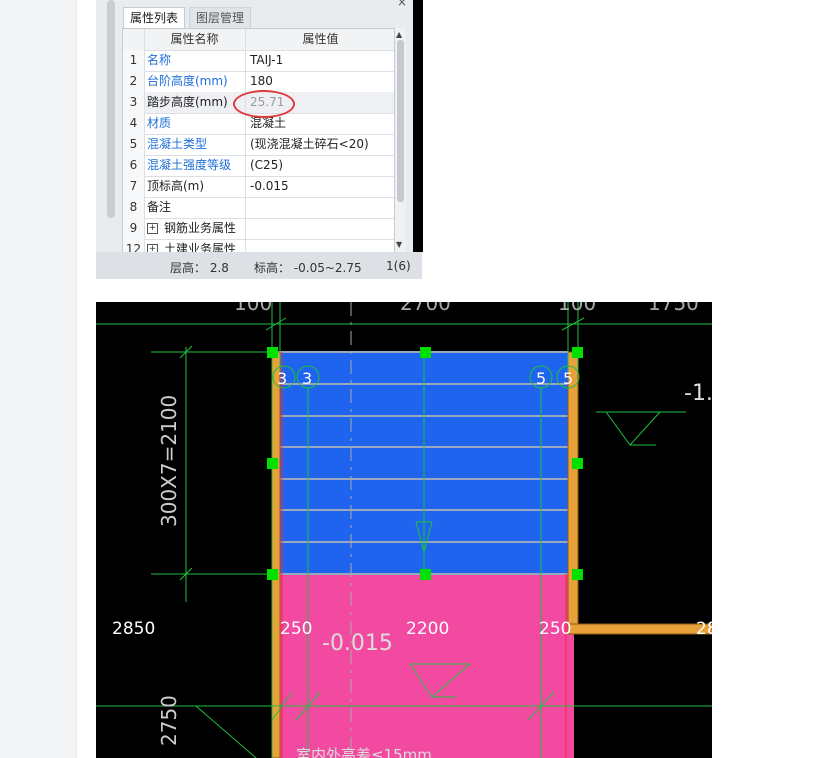  I want to click on table-row: 1 名称 TAIJ-1, so click(258, 61).